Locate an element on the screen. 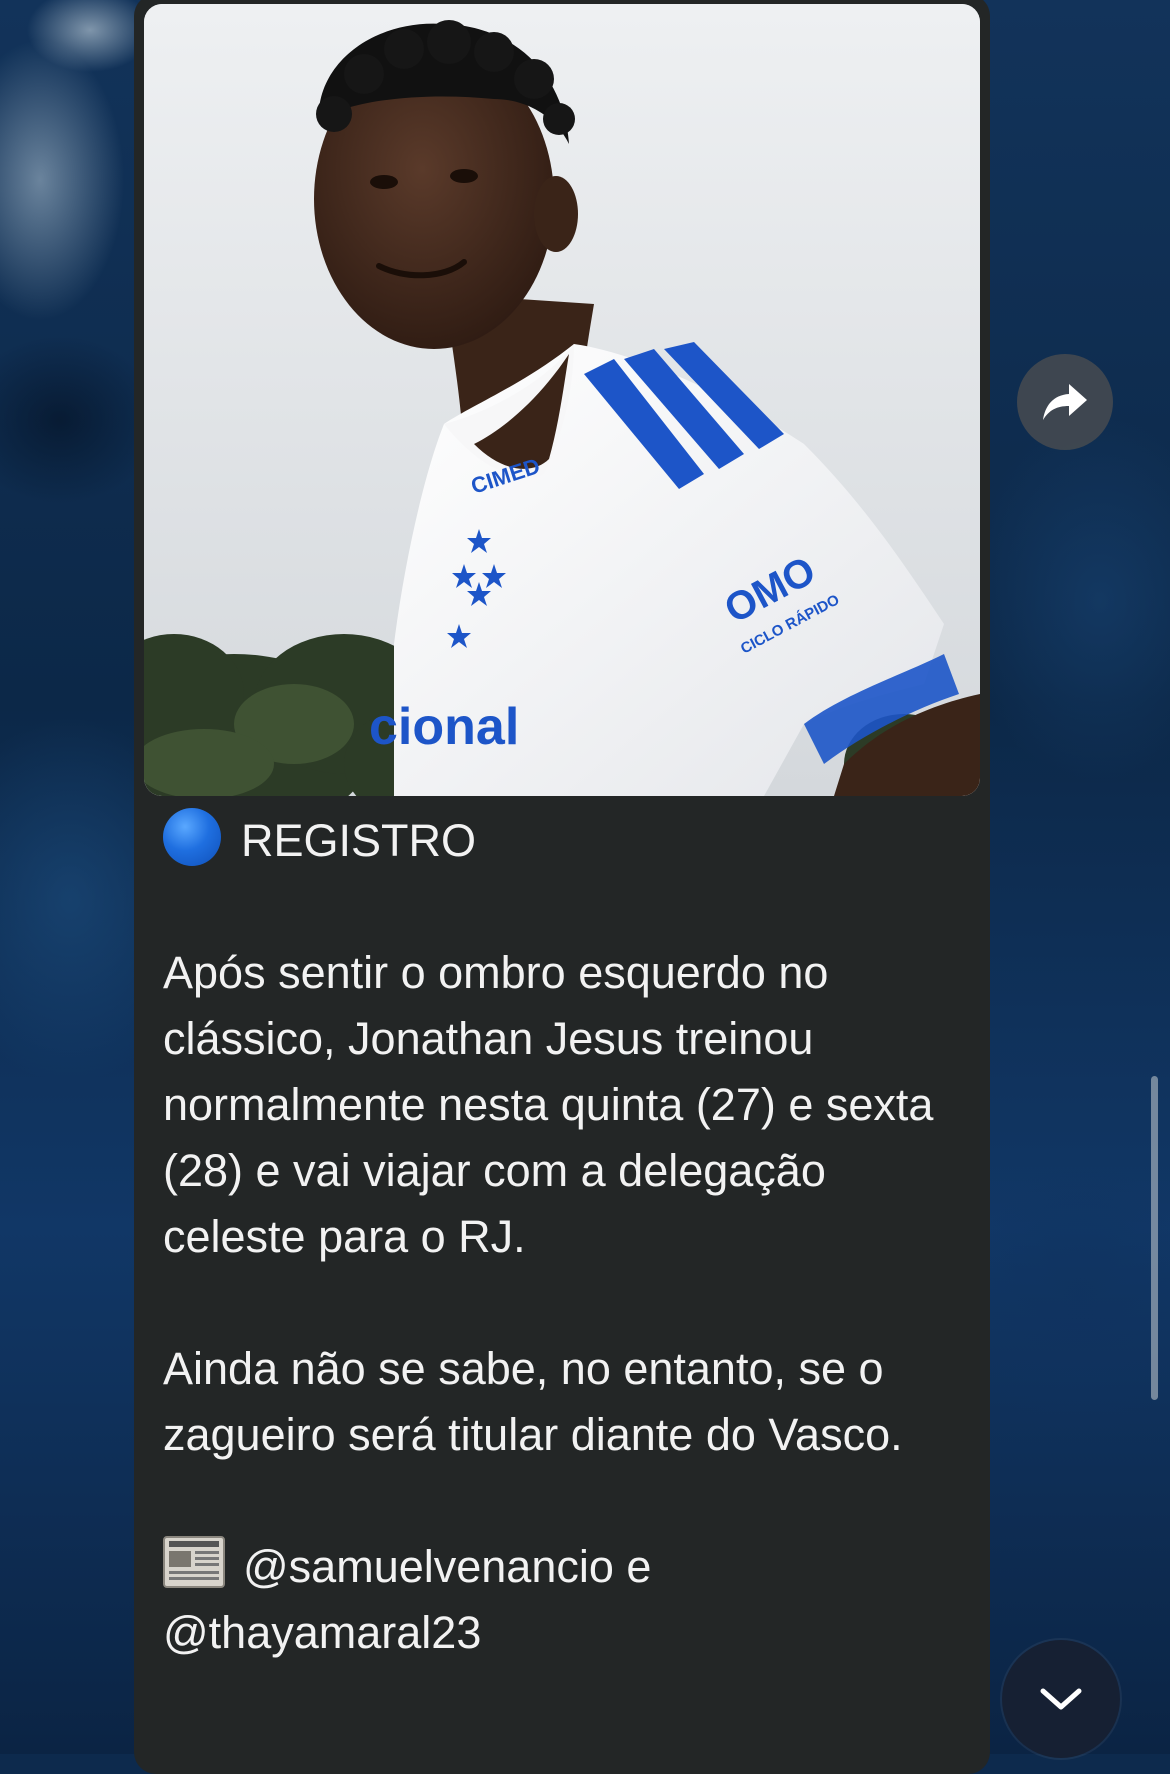 The image size is (1170, 1774). share-button is located at coordinates (1065, 402).